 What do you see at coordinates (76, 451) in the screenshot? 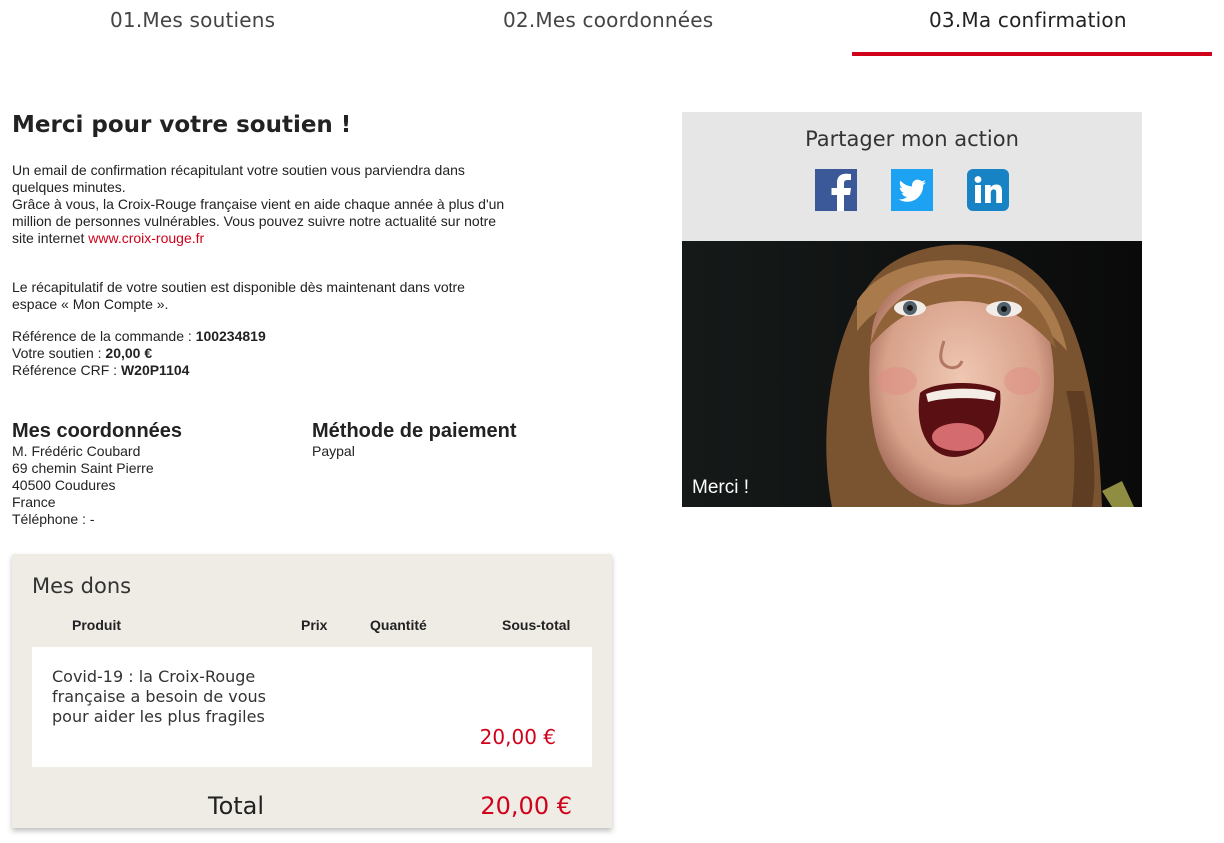
I see `donor-name: M. Frédéric Coubard` at bounding box center [76, 451].